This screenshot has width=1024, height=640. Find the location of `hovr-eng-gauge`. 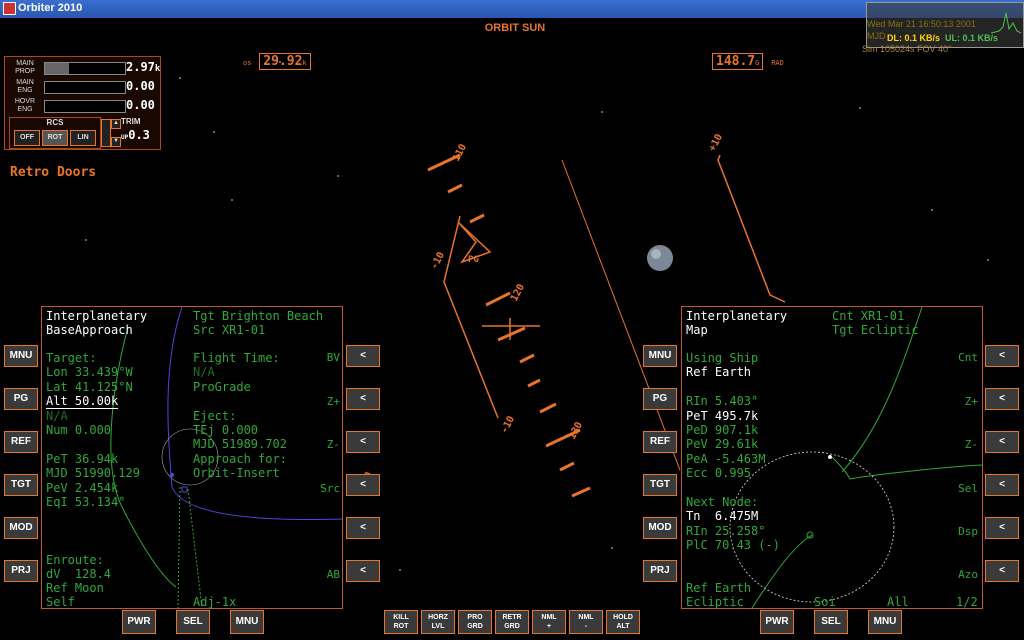

hovr-eng-gauge is located at coordinates (85, 106).